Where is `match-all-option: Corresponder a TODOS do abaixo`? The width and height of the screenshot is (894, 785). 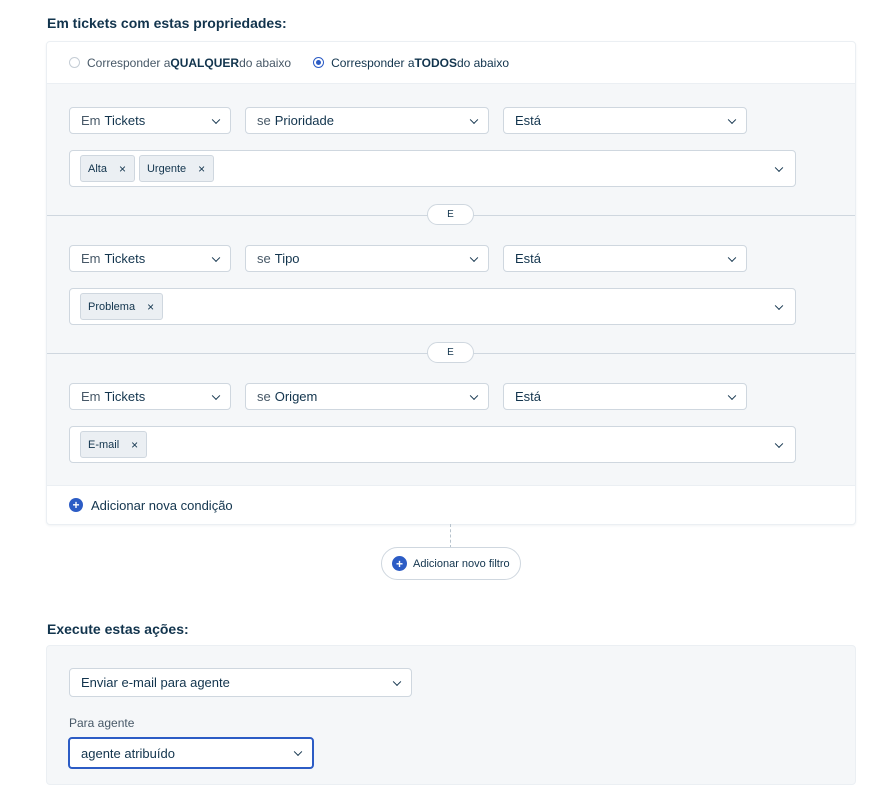
match-all-option: Corresponder a TODOS do abaixo is located at coordinates (411, 63).